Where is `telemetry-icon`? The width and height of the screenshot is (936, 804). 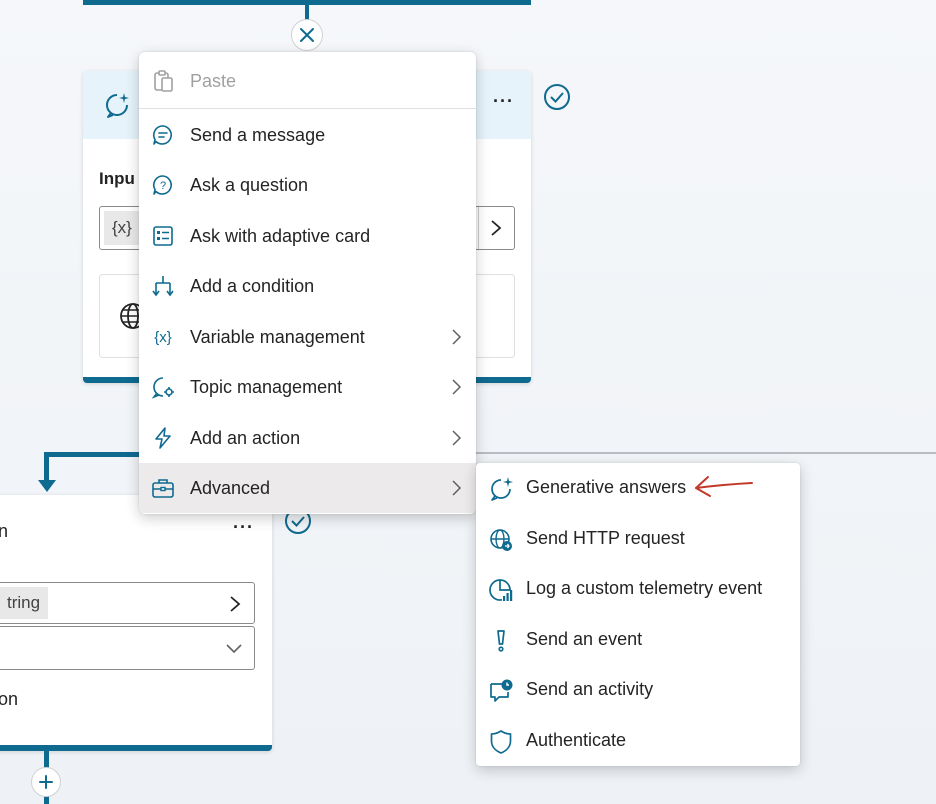 telemetry-icon is located at coordinates (501, 590).